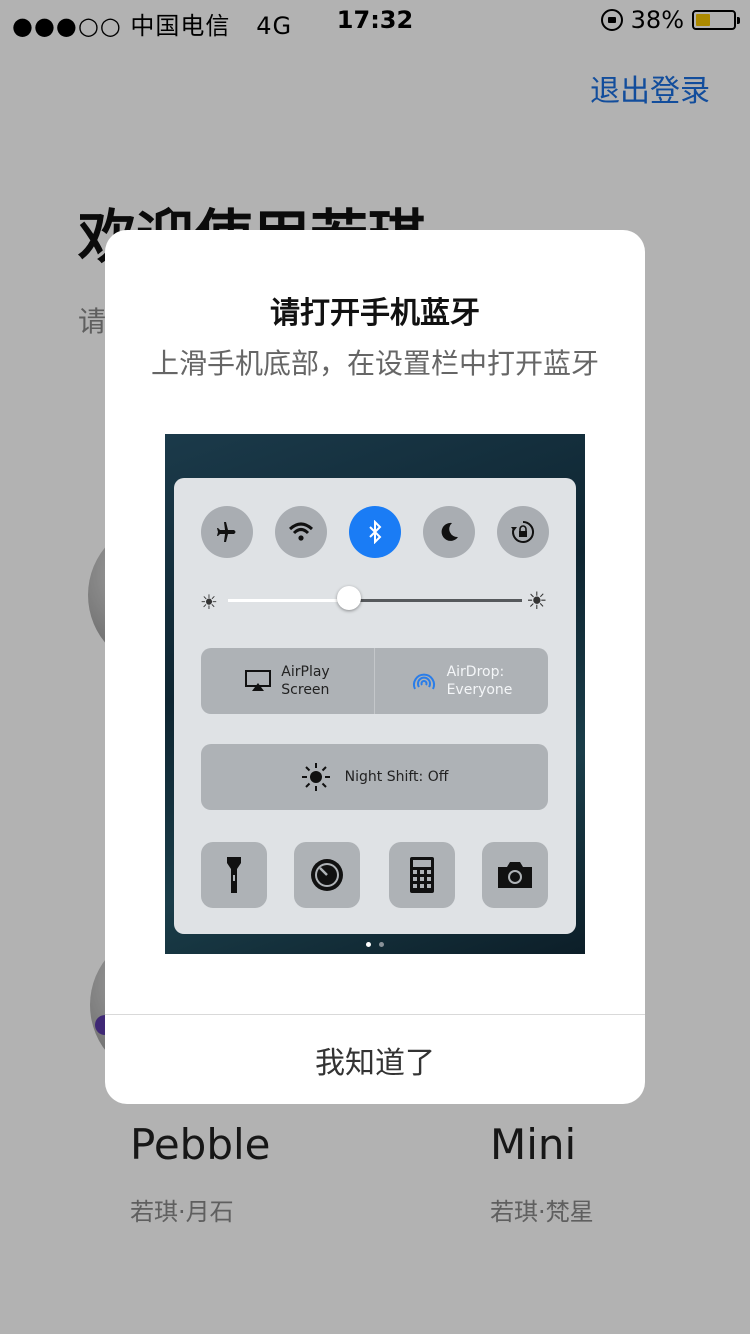 This screenshot has width=750, height=1334. I want to click on moon-icon, so click(449, 532).